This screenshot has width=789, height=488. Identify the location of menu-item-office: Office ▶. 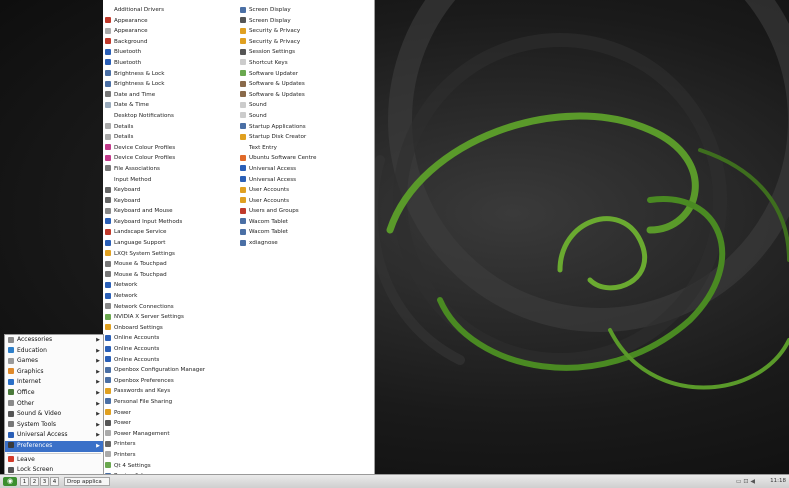
(54, 393).